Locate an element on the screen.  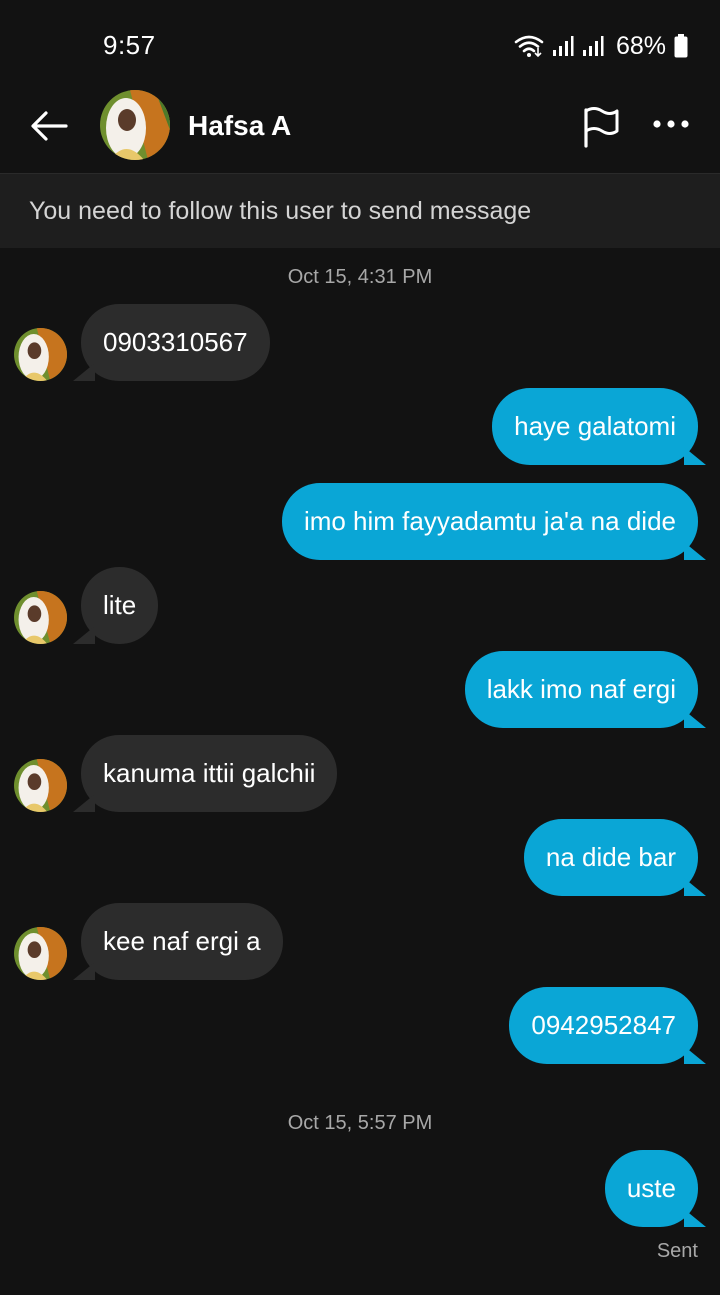
timestamp: Oct 15, 5:57 PM is located at coordinates (360, 1123).